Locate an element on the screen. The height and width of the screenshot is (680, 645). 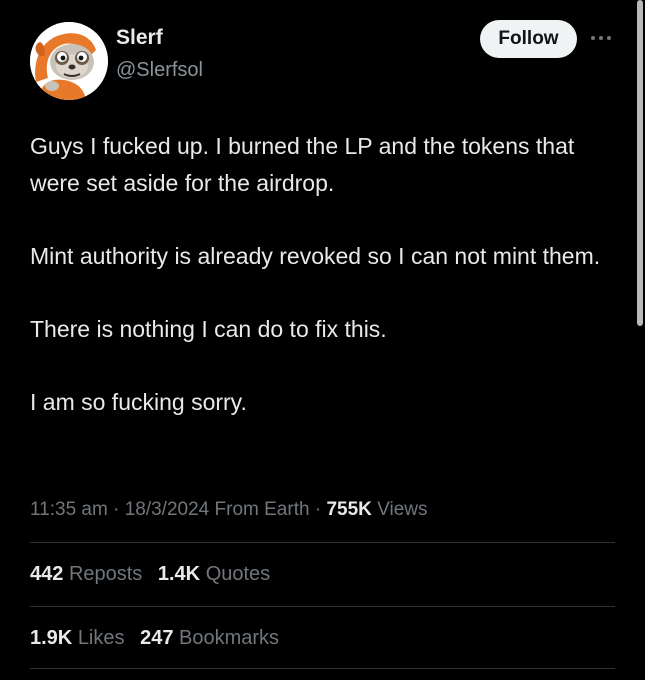
tweet-paragraph: There is nothing I can do to fix this. is located at coordinates (208, 329).